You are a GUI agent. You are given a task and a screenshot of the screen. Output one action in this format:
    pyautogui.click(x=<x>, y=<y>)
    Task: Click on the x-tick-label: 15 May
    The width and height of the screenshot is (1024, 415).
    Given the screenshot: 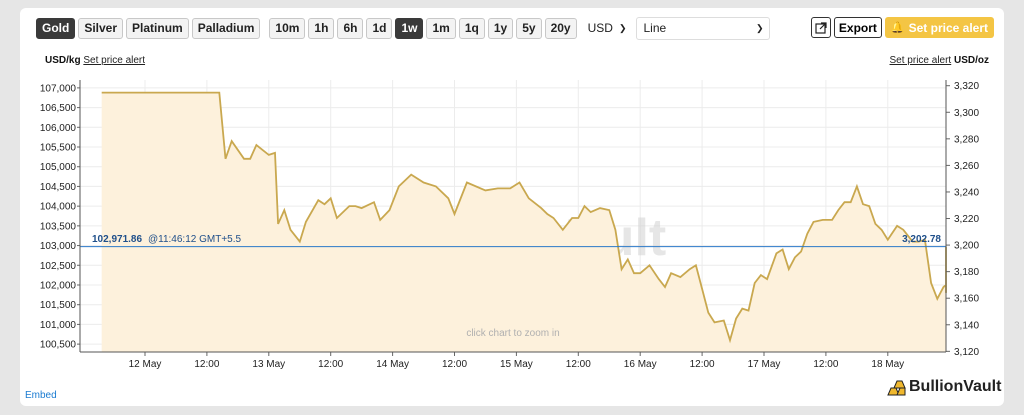 What is the action you would take?
    pyautogui.click(x=516, y=364)
    